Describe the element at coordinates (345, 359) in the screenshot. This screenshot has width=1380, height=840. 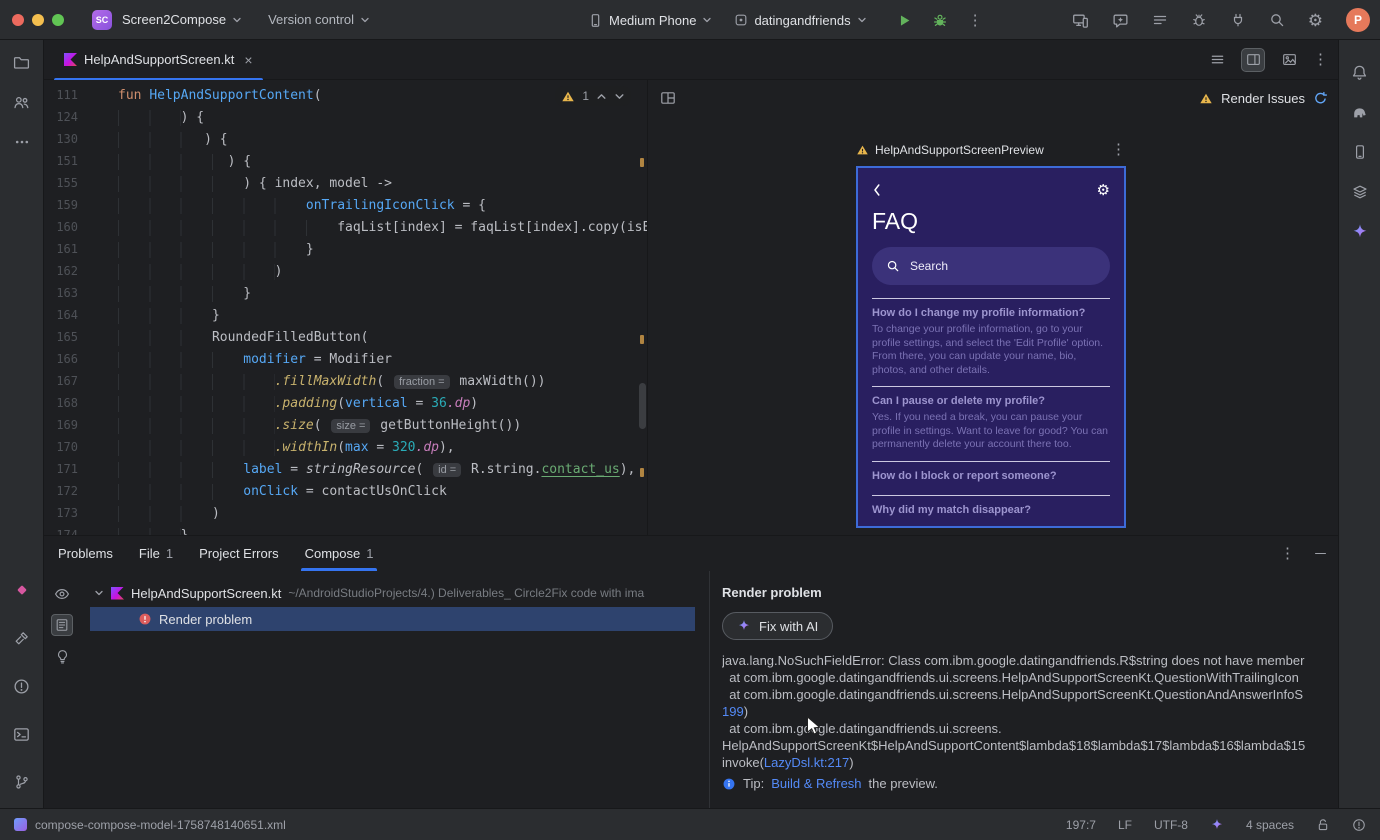
I see `code-line: 166 modifier = Modifier` at that location.